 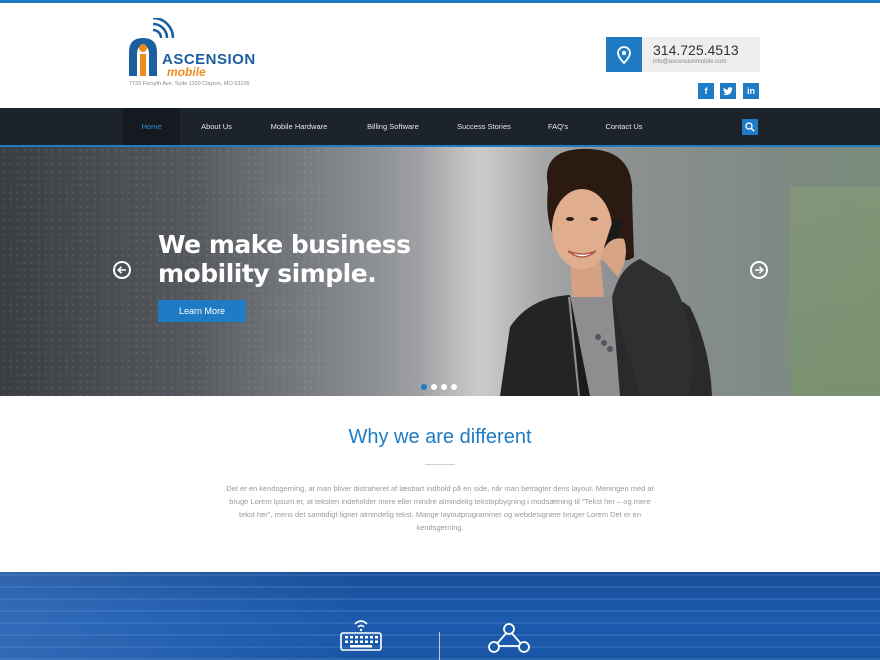 I want to click on nav-item-home: Home, so click(x=151, y=126).